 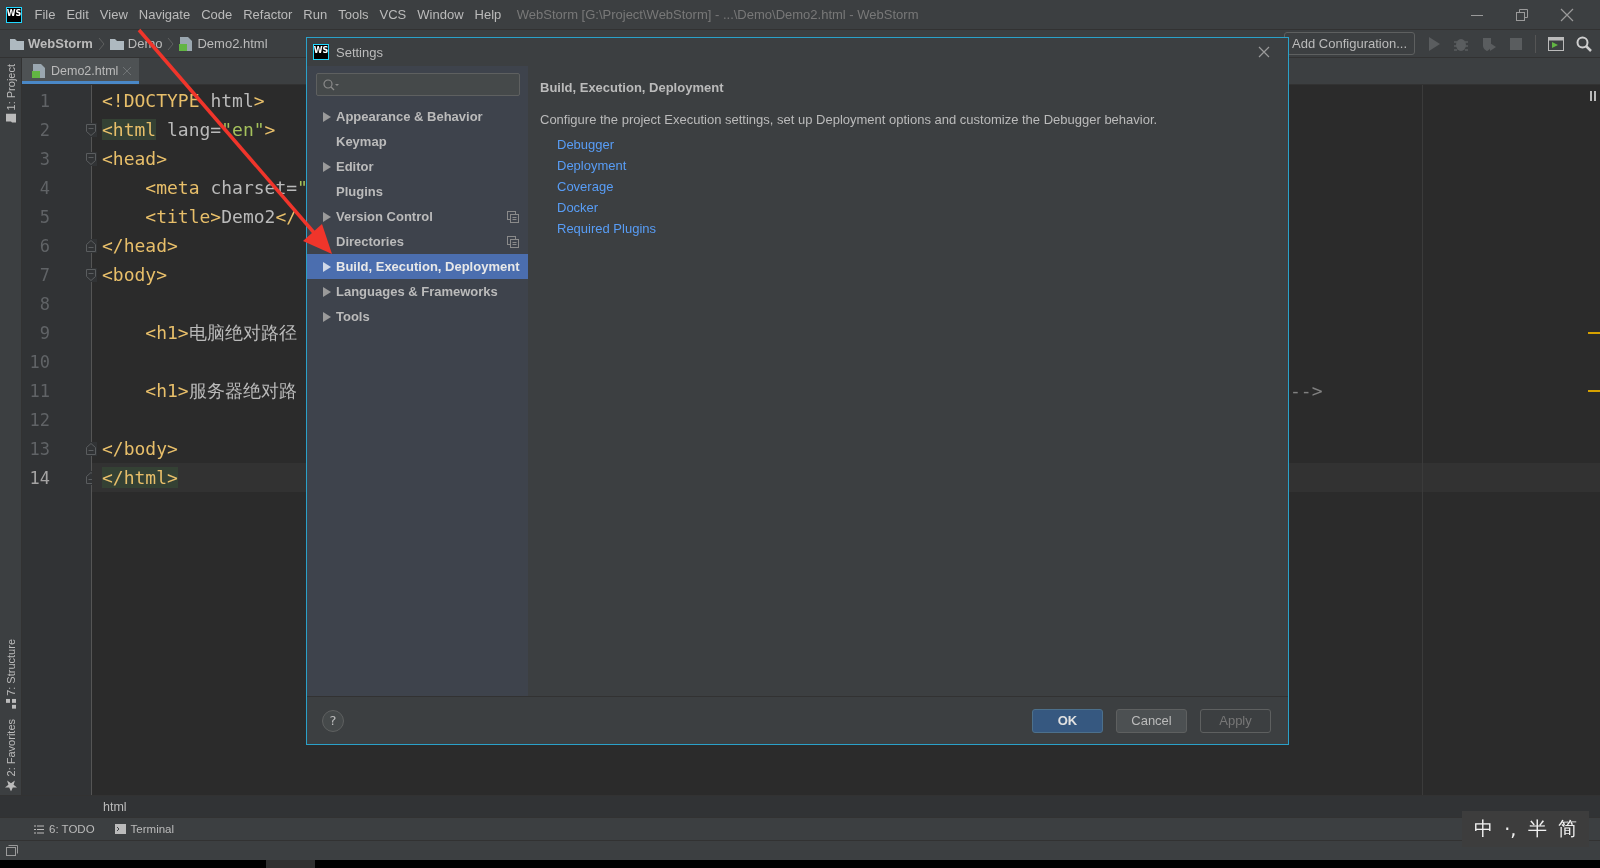 What do you see at coordinates (417, 241) in the screenshot?
I see `settings-nav-item: Directories` at bounding box center [417, 241].